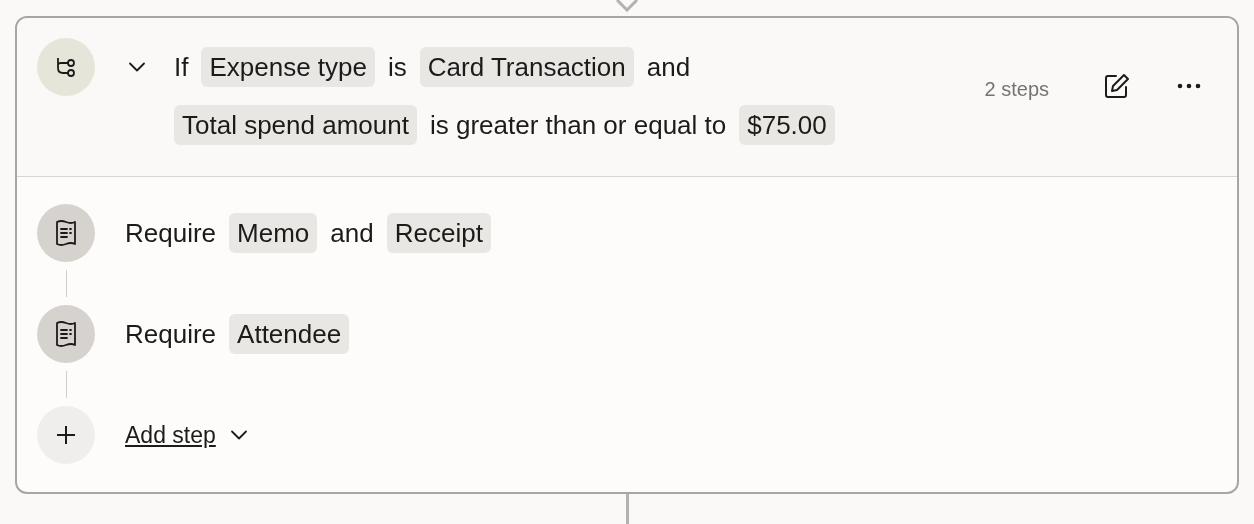 Image resolution: width=1254 pixels, height=524 pixels. I want to click on field-token: Card Transaction, so click(526, 67).